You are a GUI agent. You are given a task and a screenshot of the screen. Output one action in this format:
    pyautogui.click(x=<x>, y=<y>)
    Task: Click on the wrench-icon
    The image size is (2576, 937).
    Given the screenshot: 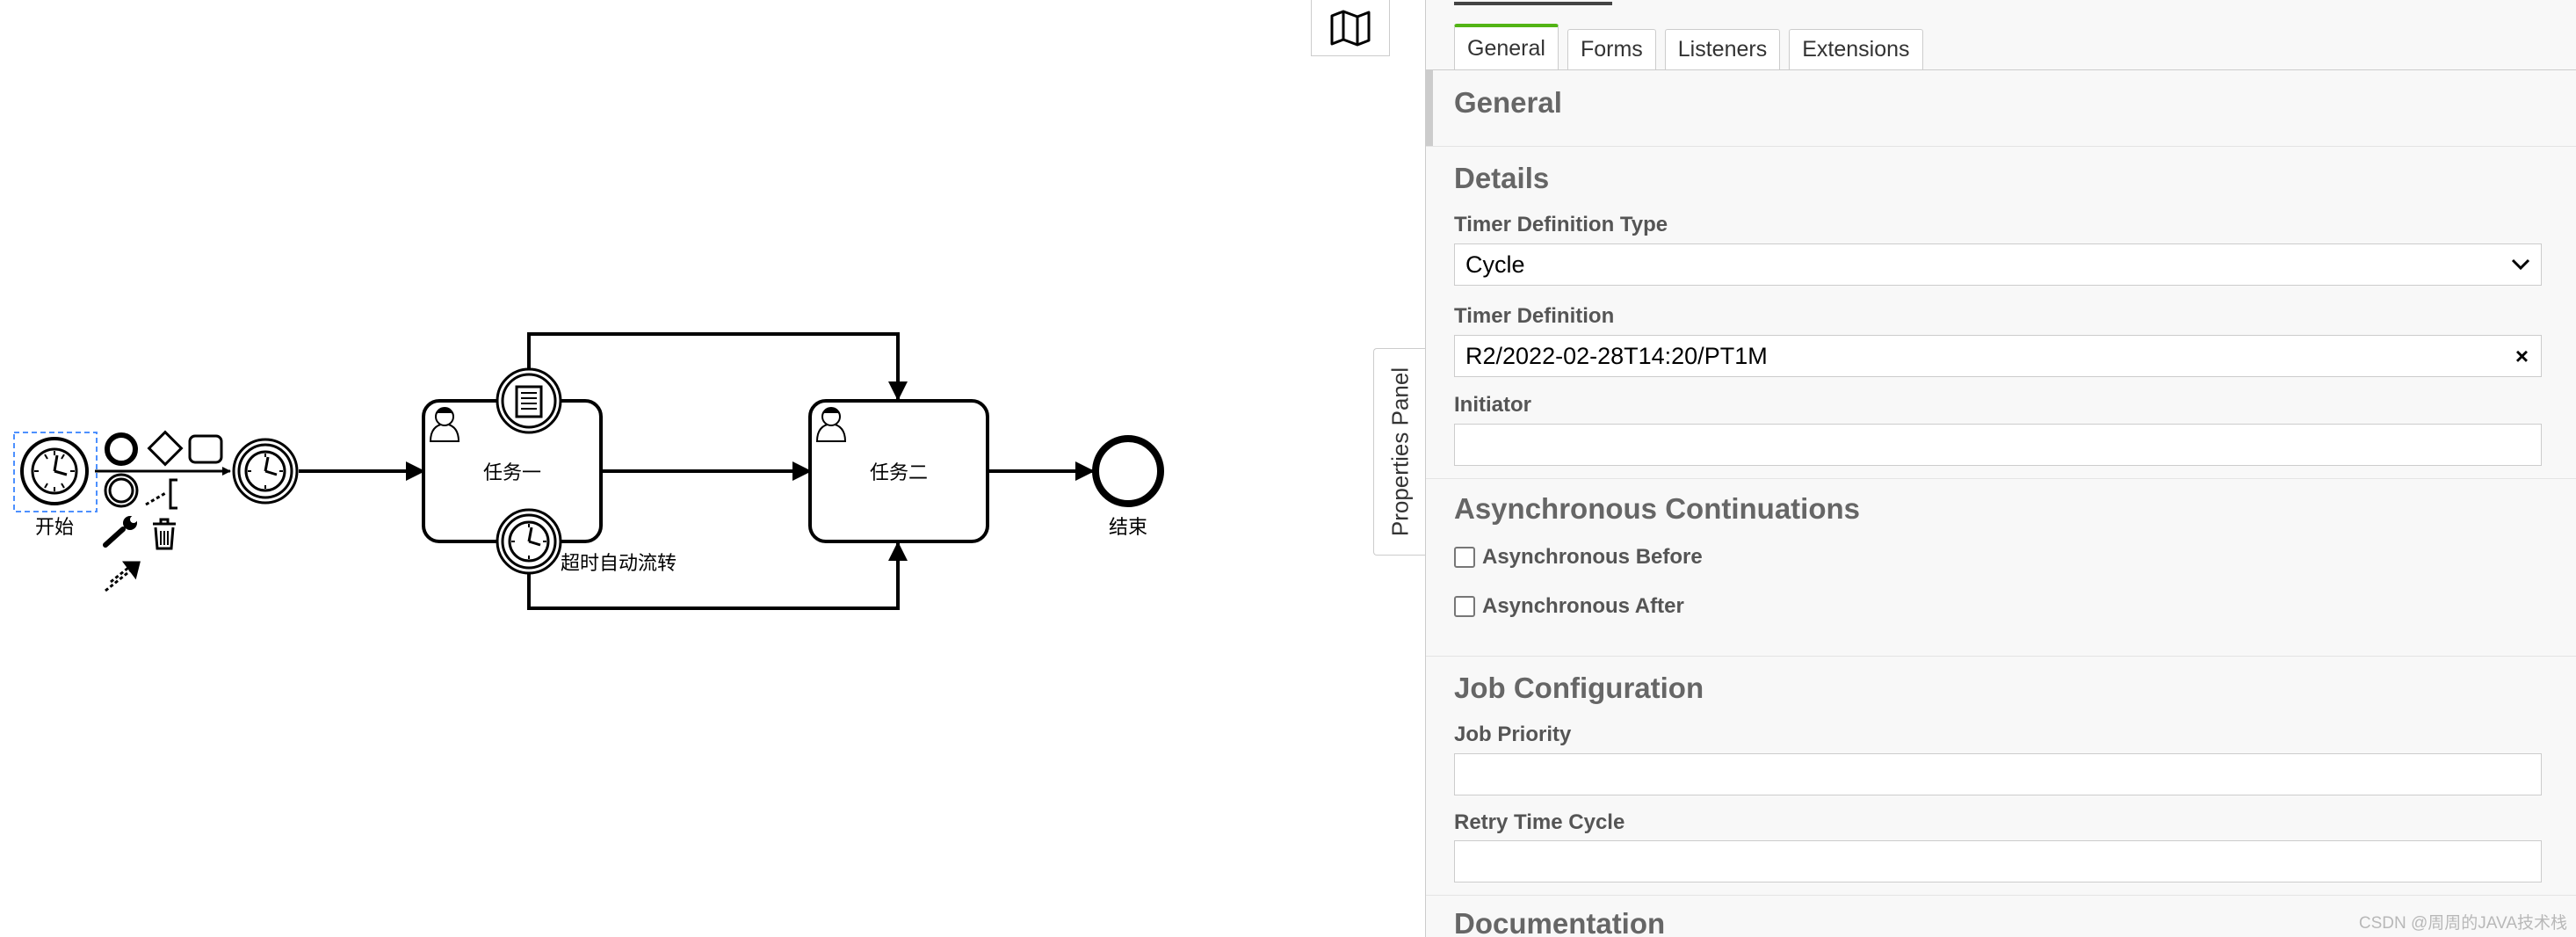 What is the action you would take?
    pyautogui.click(x=120, y=532)
    